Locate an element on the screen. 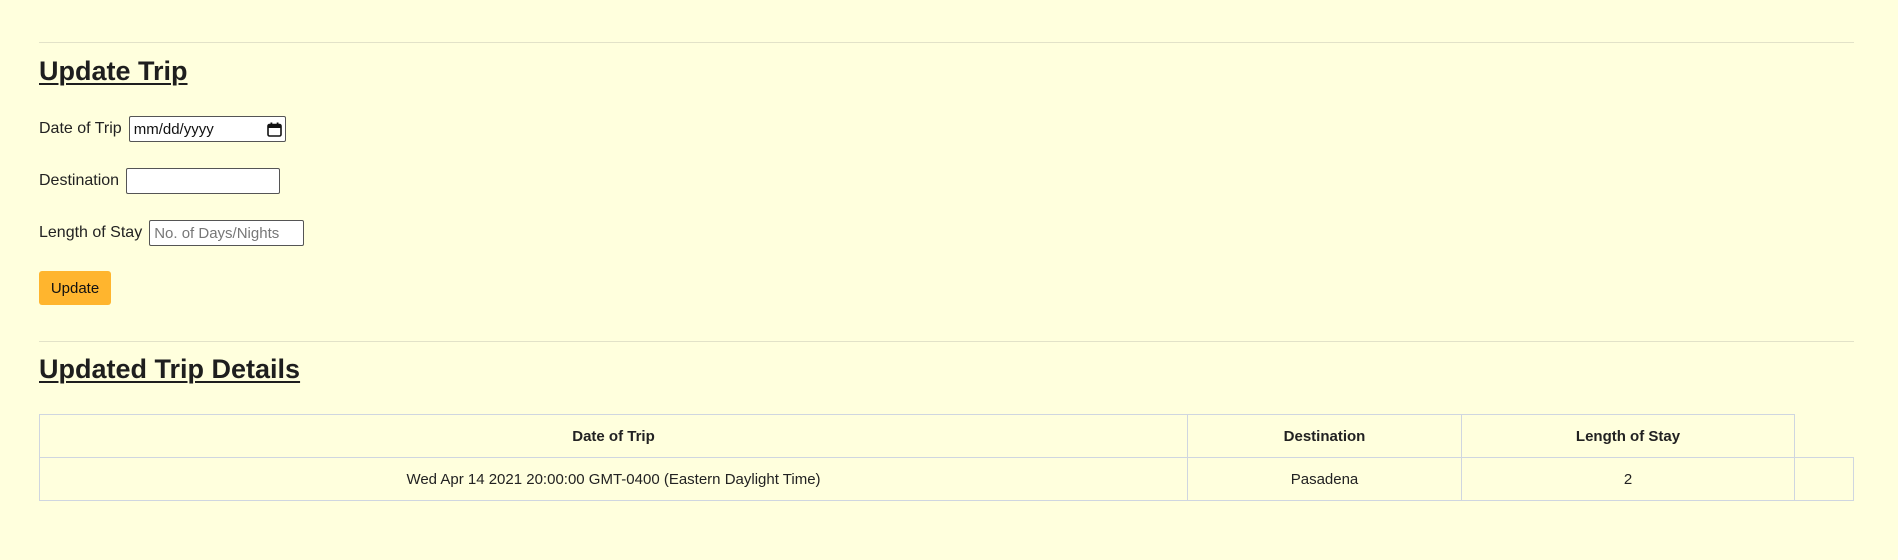 The image size is (1898, 560). cell-empty is located at coordinates (1824, 479).